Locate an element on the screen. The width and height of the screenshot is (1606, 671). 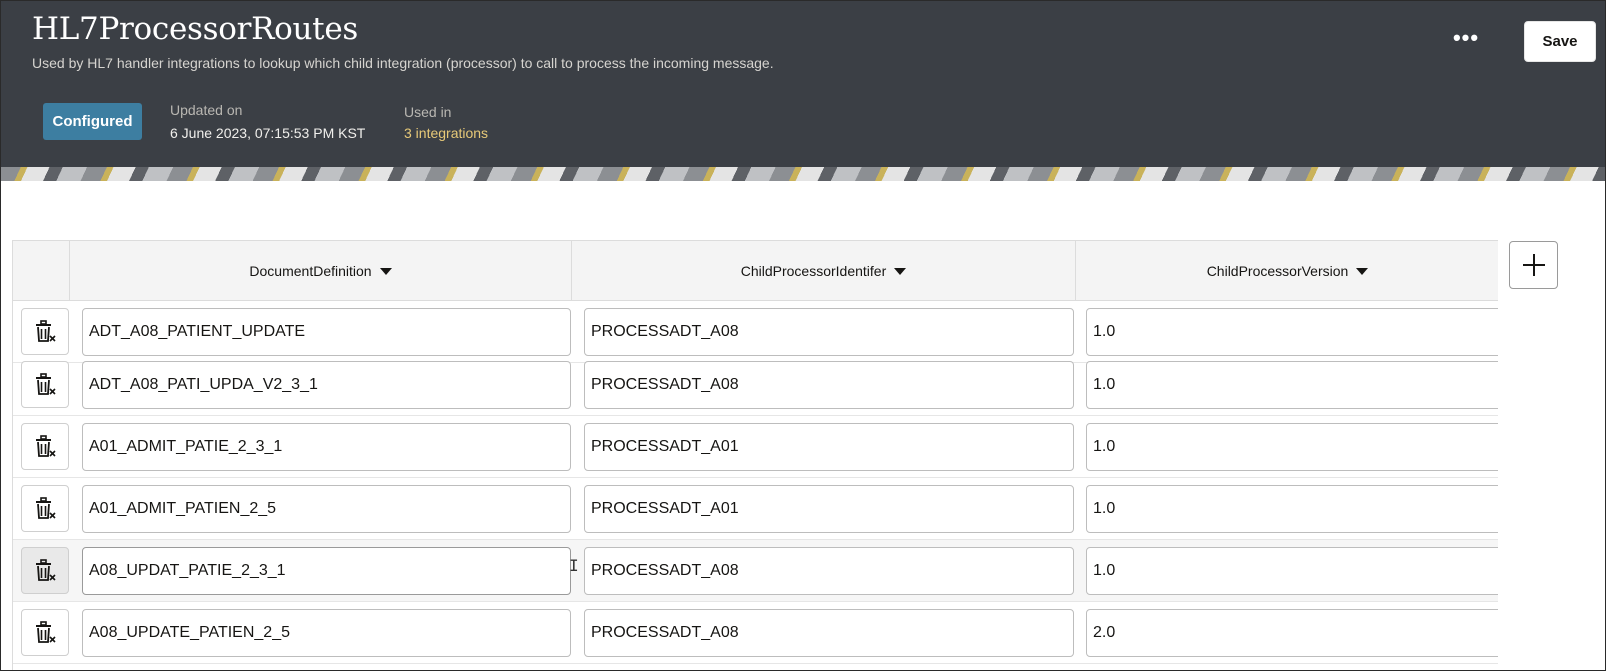
more-options-button: ••• is located at coordinates (1466, 41).